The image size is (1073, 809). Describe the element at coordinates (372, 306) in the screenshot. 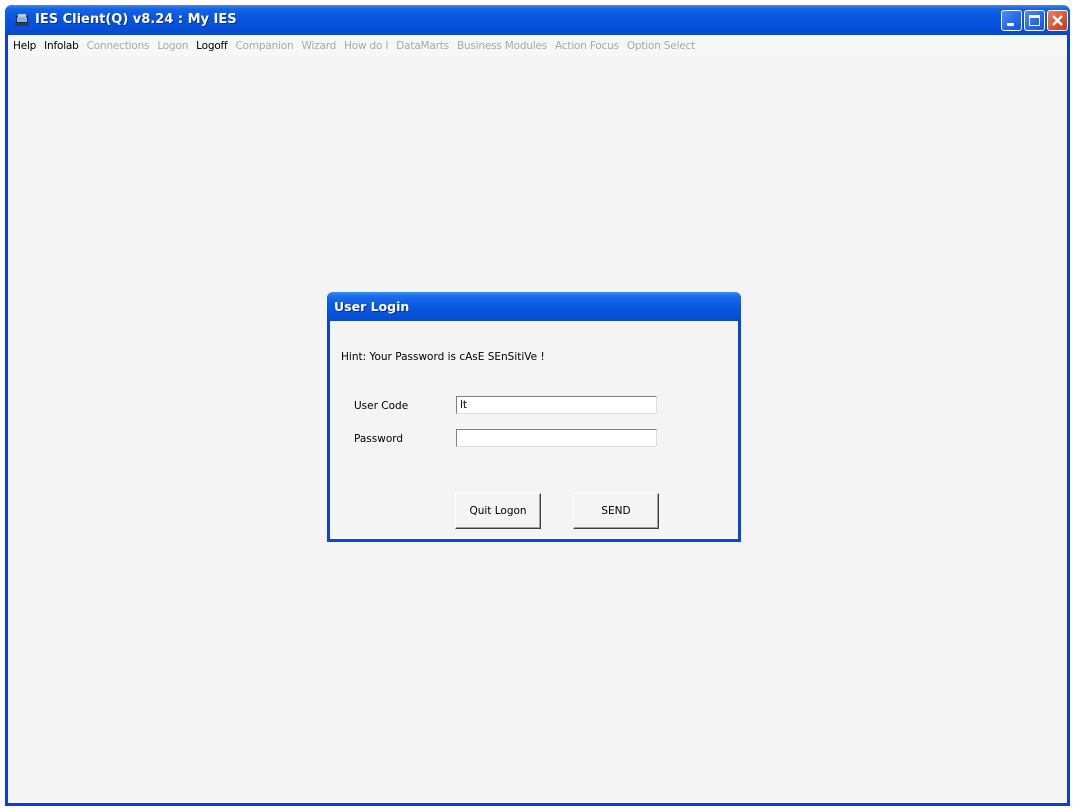

I see `dialog-title: User Login` at that location.